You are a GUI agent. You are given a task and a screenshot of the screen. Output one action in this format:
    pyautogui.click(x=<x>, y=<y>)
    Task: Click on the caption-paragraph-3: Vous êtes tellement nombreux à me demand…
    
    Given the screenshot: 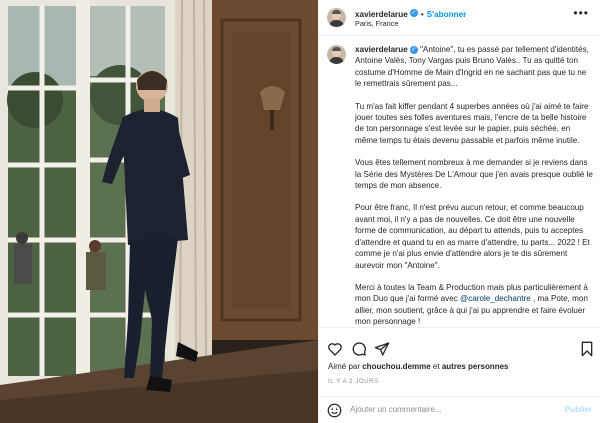 What is the action you would take?
    pyautogui.click(x=474, y=174)
    